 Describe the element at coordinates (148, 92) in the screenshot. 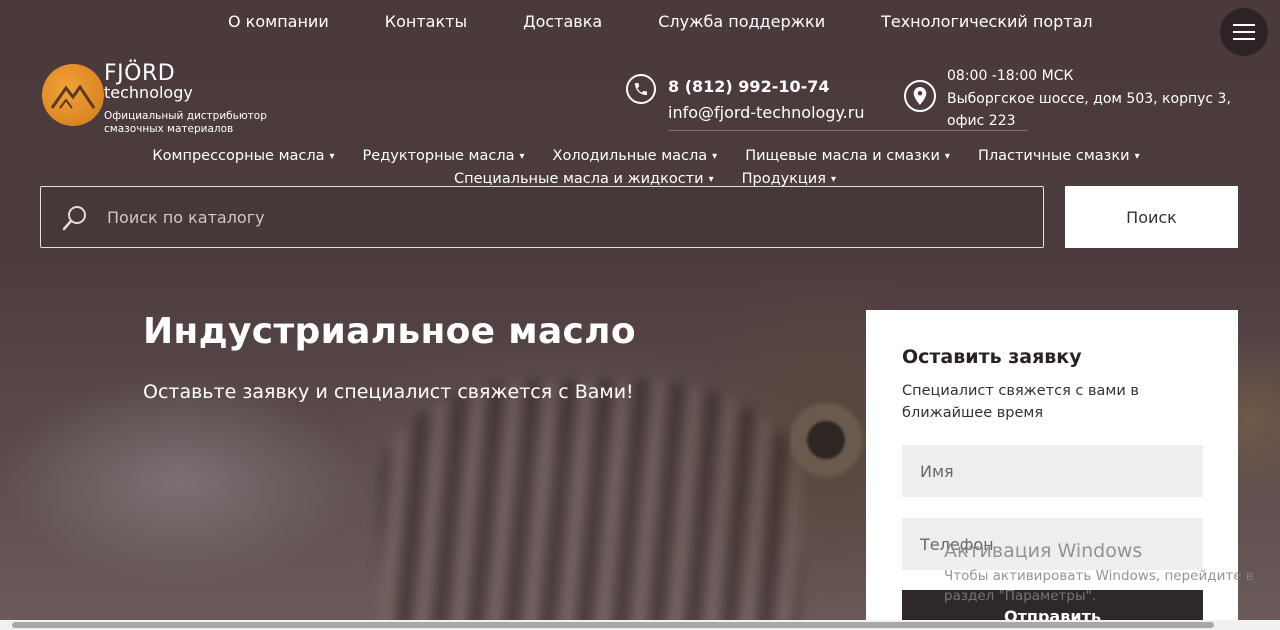

I see `logo-sub: technology` at that location.